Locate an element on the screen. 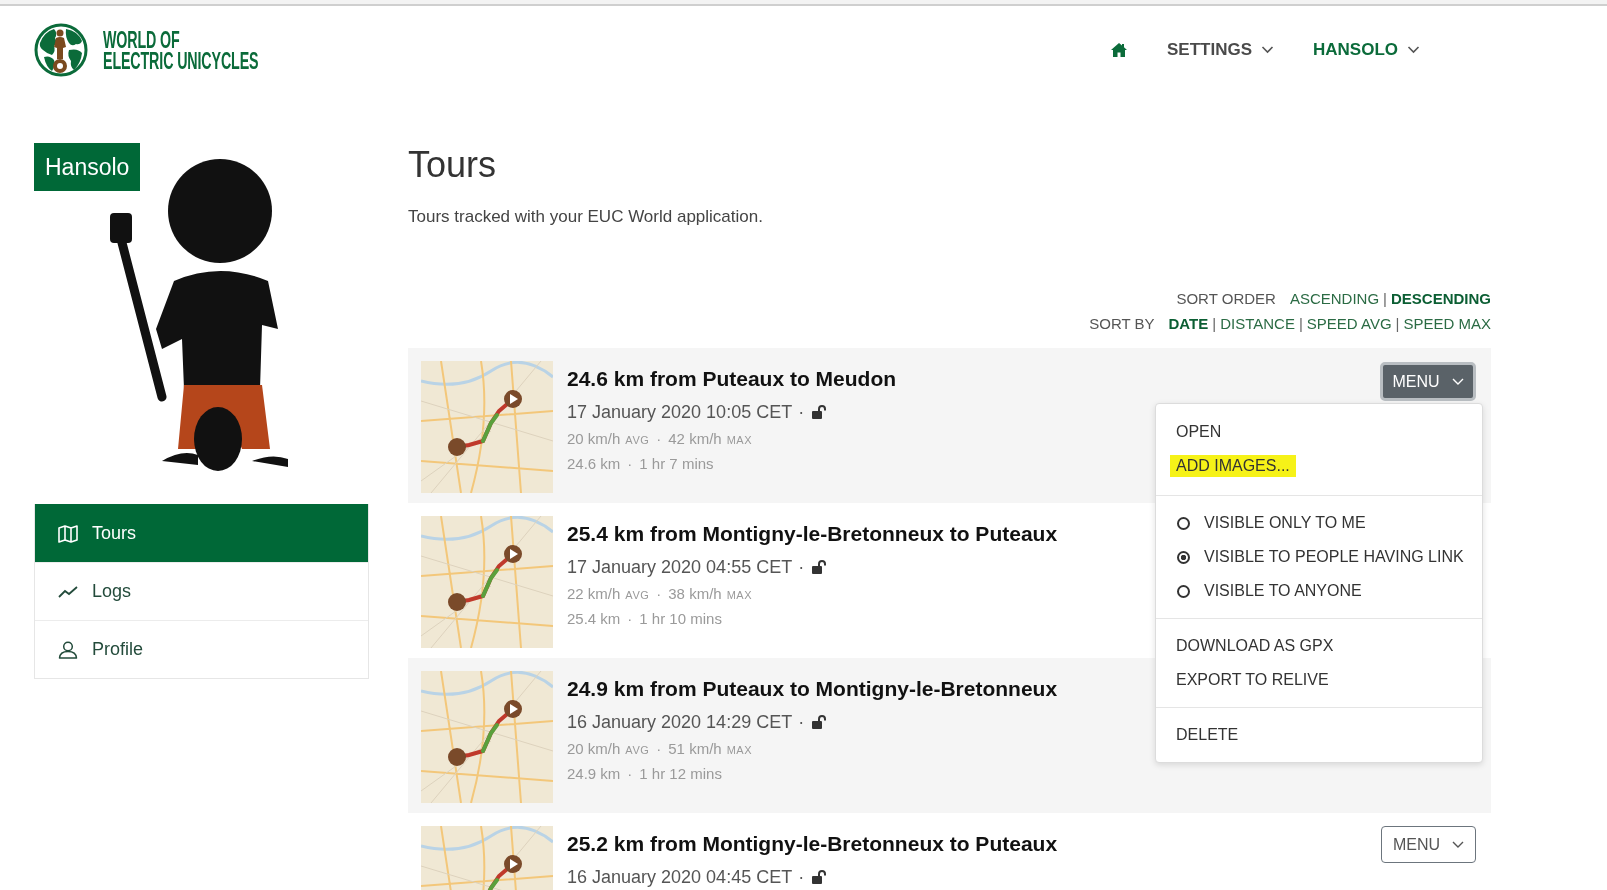 This screenshot has height=890, width=1607. visibility-option: VISIBLE TO PEOPLE HAVING LINK is located at coordinates (1320, 557).